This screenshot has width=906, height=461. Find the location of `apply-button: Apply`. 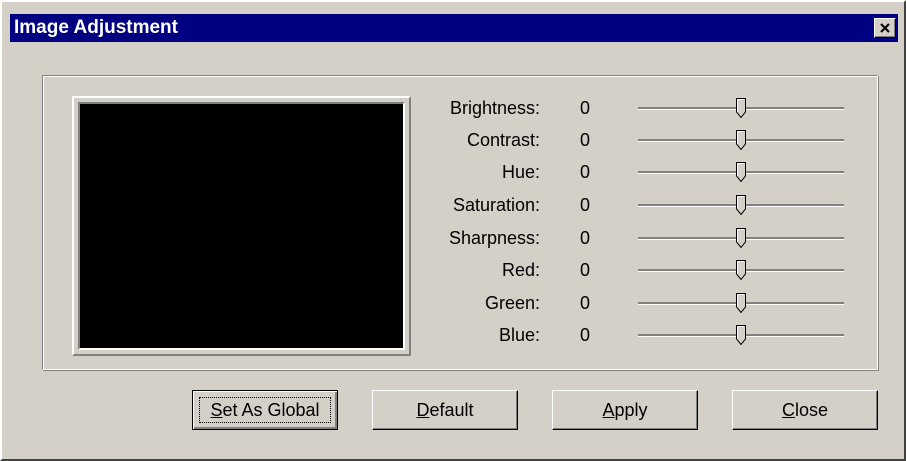

apply-button: Apply is located at coordinates (625, 410).